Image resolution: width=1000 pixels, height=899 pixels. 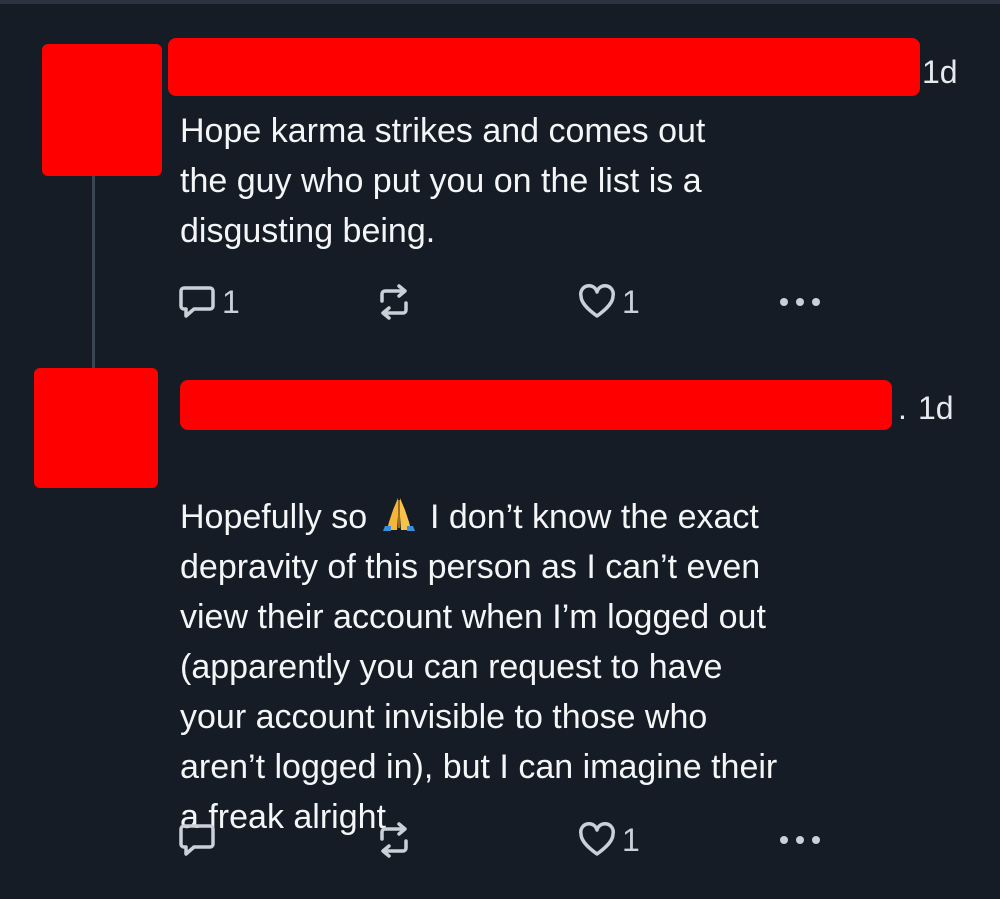 I want to click on thread-connector-line, so click(x=93, y=272).